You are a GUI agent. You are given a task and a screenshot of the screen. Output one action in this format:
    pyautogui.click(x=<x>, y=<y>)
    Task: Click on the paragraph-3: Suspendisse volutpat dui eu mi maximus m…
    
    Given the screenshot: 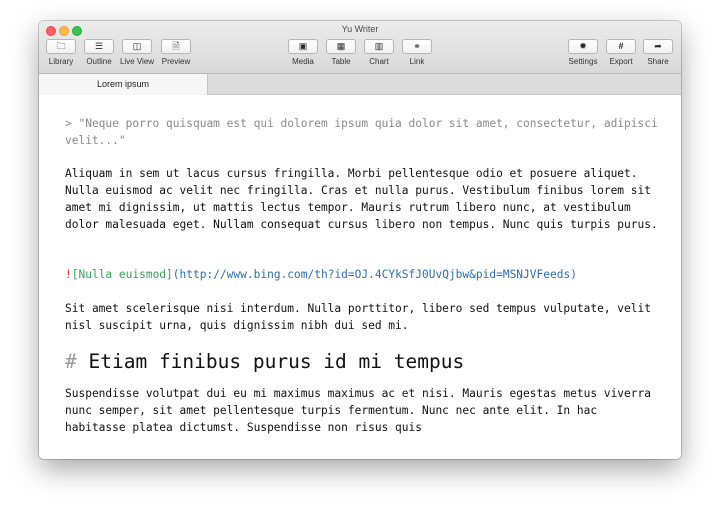 What is the action you would take?
    pyautogui.click(x=358, y=410)
    